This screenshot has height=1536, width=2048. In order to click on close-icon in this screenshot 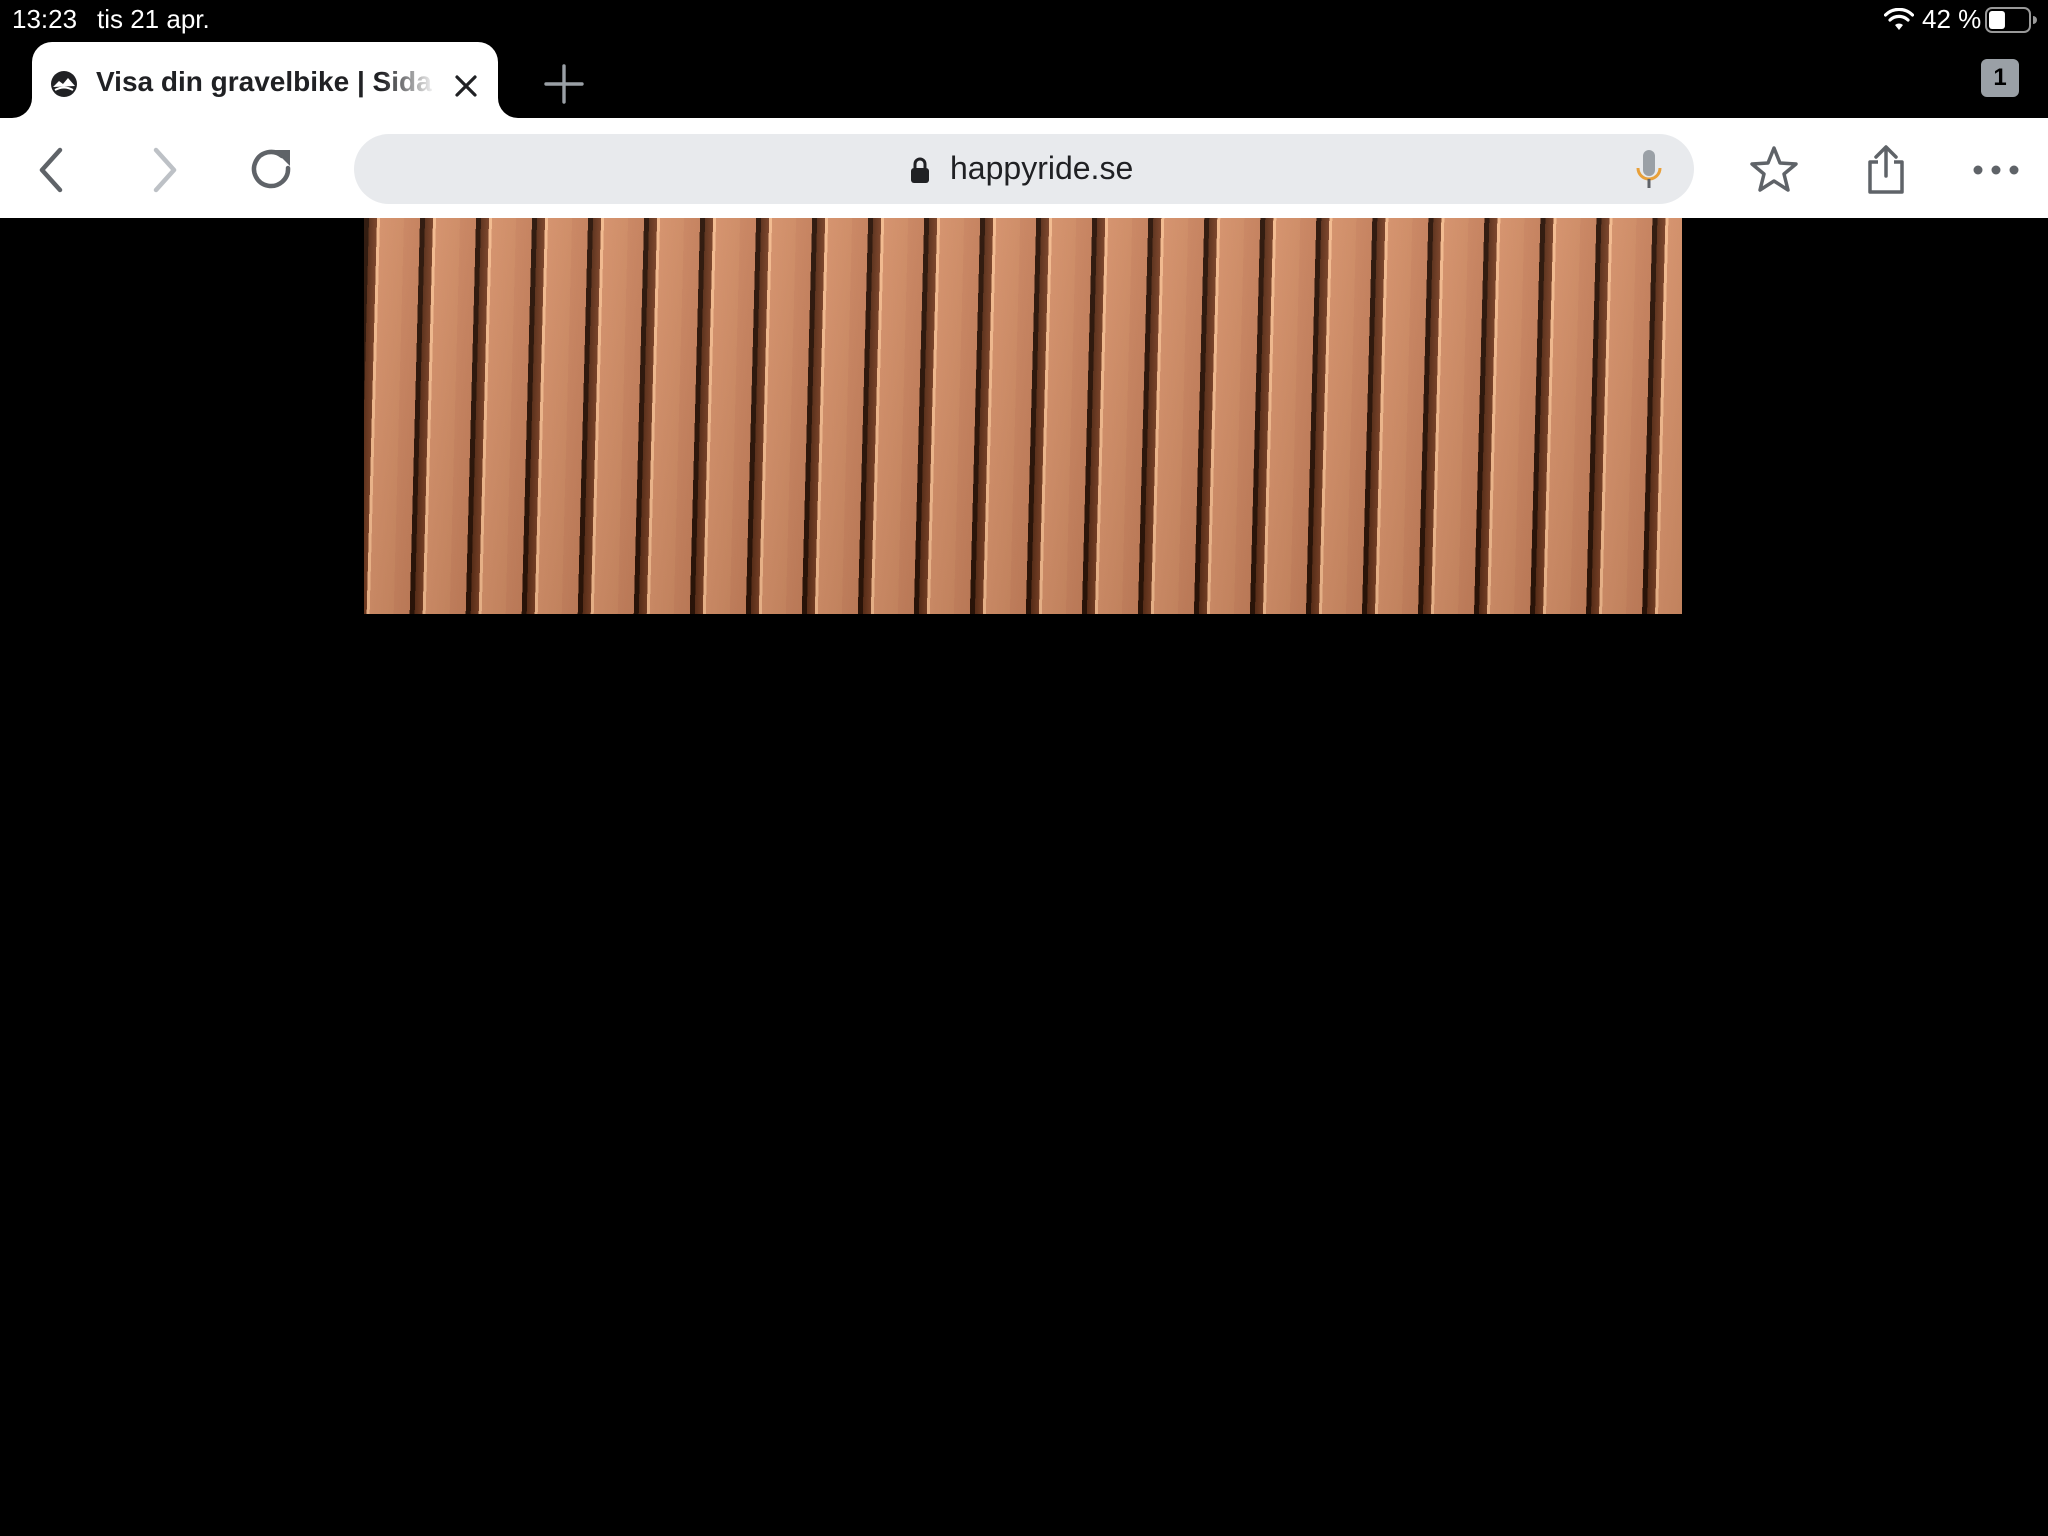, I will do `click(466, 86)`.